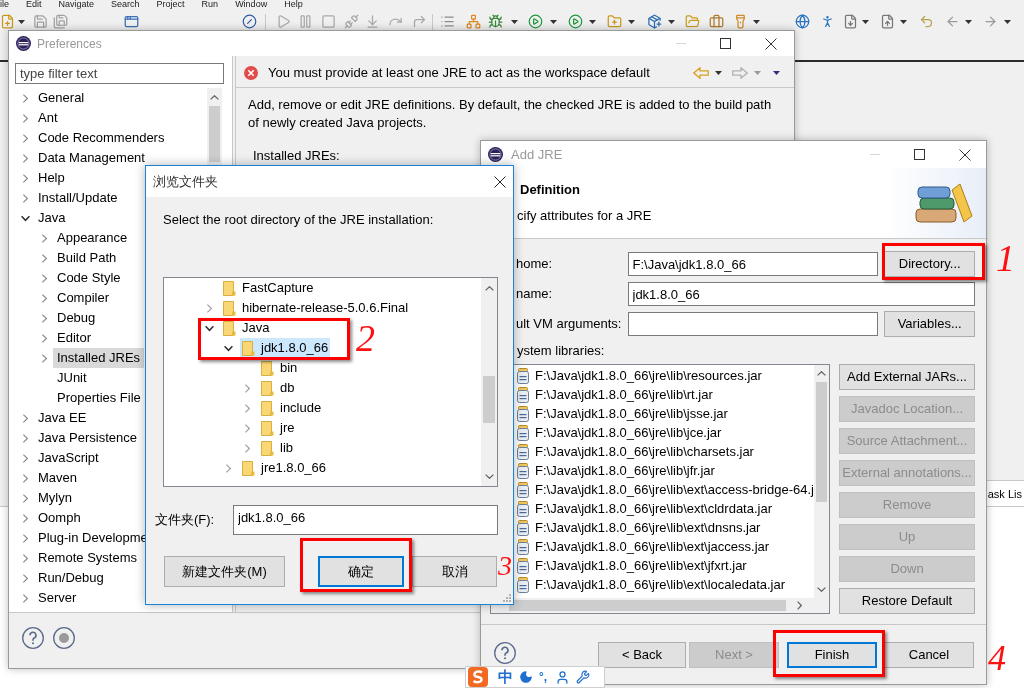 Image resolution: width=1024 pixels, height=688 pixels. I want to click on library-item: F:\Java\jdk1.8.0_66\jre\lib\jfr.jar, so click(625, 470).